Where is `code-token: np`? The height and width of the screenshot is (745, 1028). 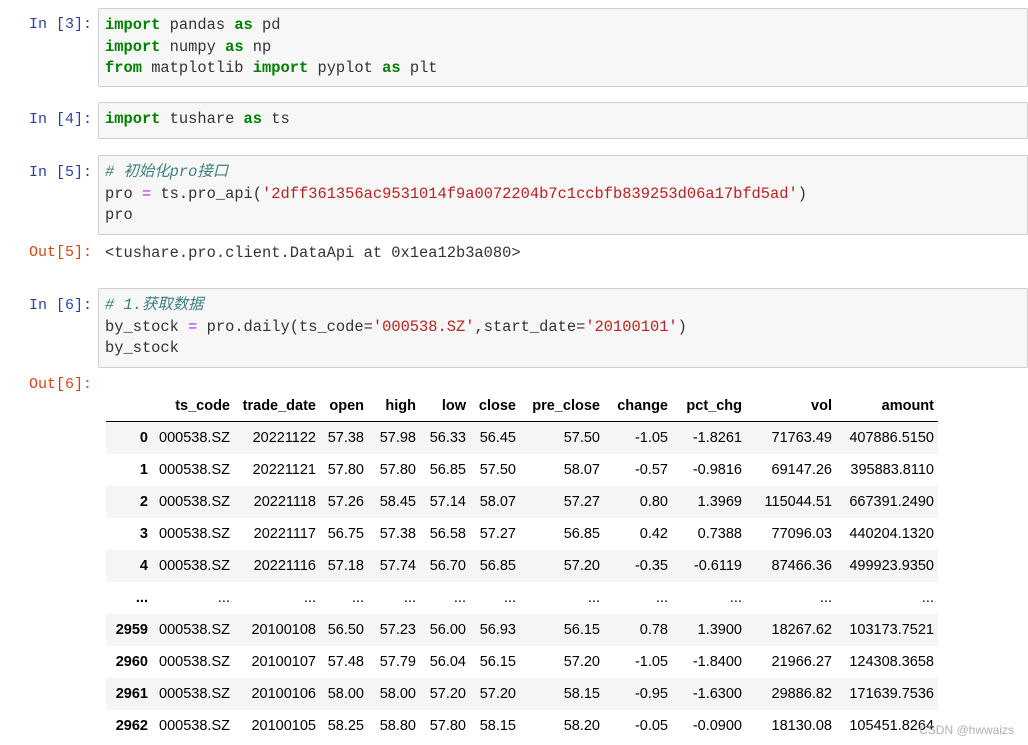 code-token: np is located at coordinates (257, 46).